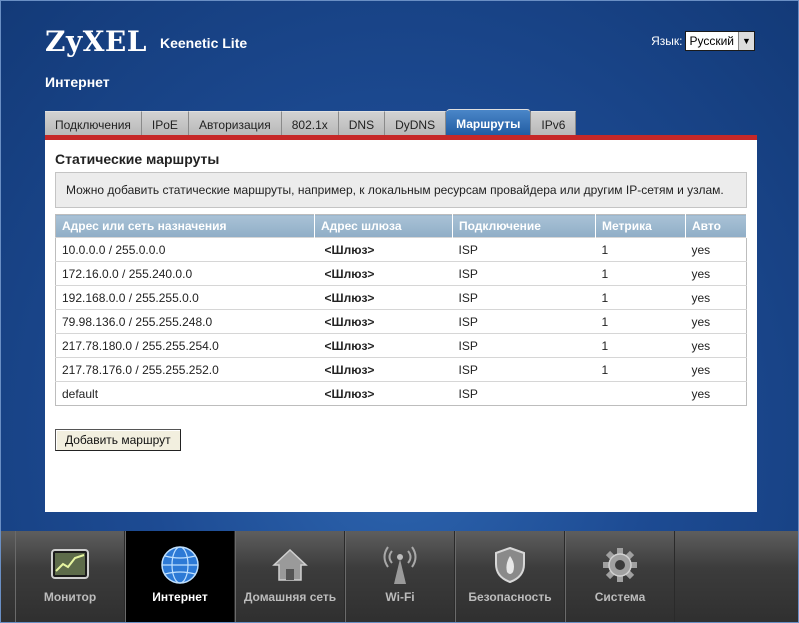 The height and width of the screenshot is (623, 799). I want to click on add-route-button: Добавить маршрут, so click(118, 440).